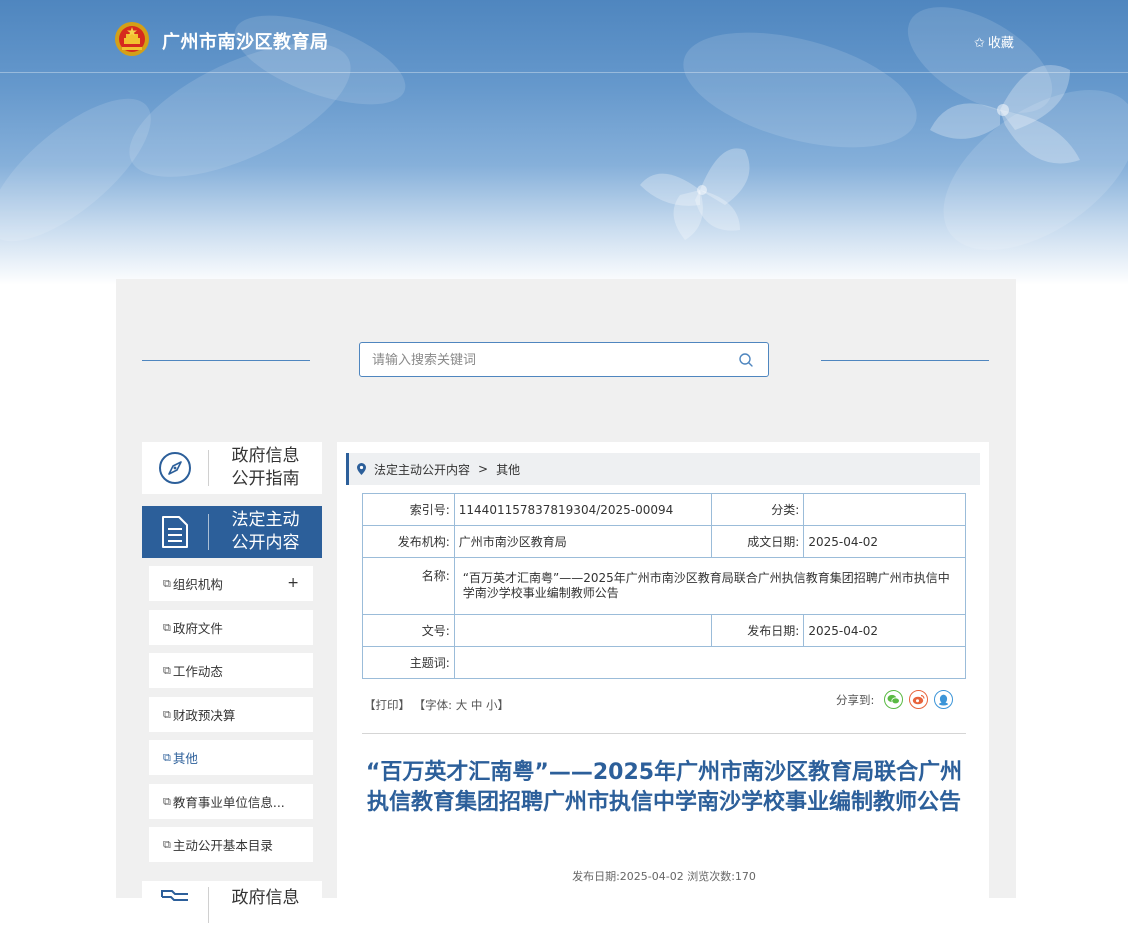 The image size is (1128, 933). I want to click on category-label: 分类:, so click(757, 509).